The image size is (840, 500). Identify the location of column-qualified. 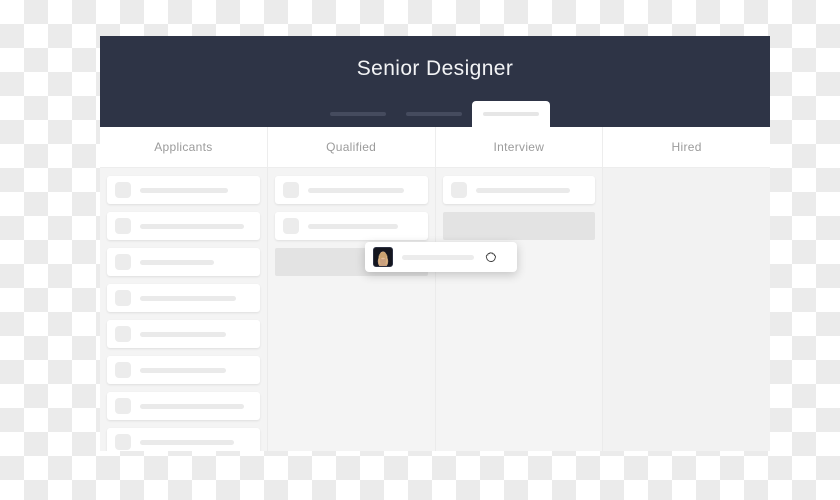
(351, 309).